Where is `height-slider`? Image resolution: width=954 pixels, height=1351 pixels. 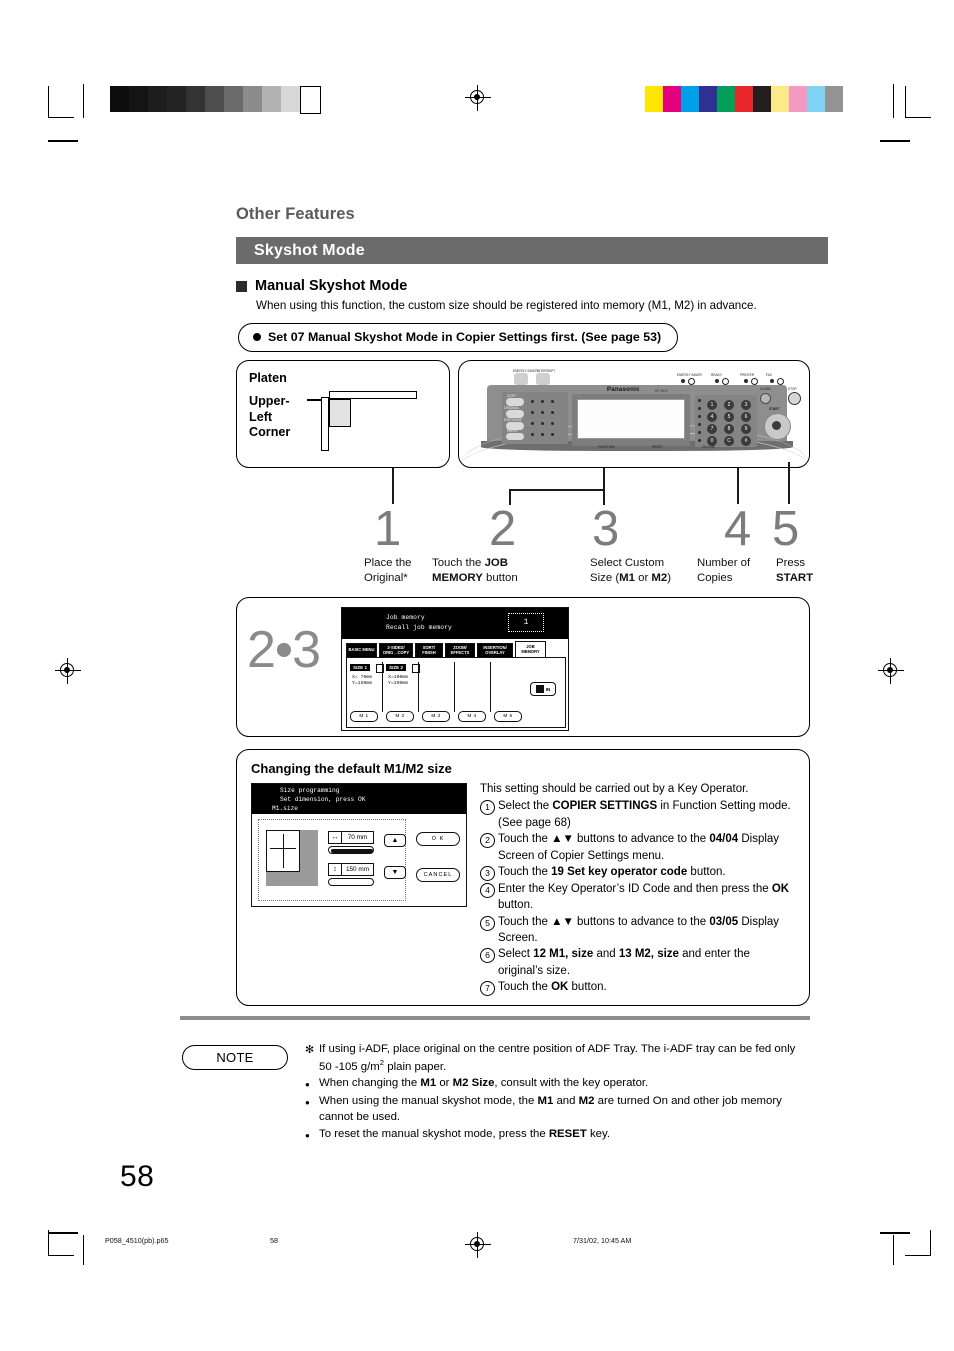 height-slider is located at coordinates (351, 882).